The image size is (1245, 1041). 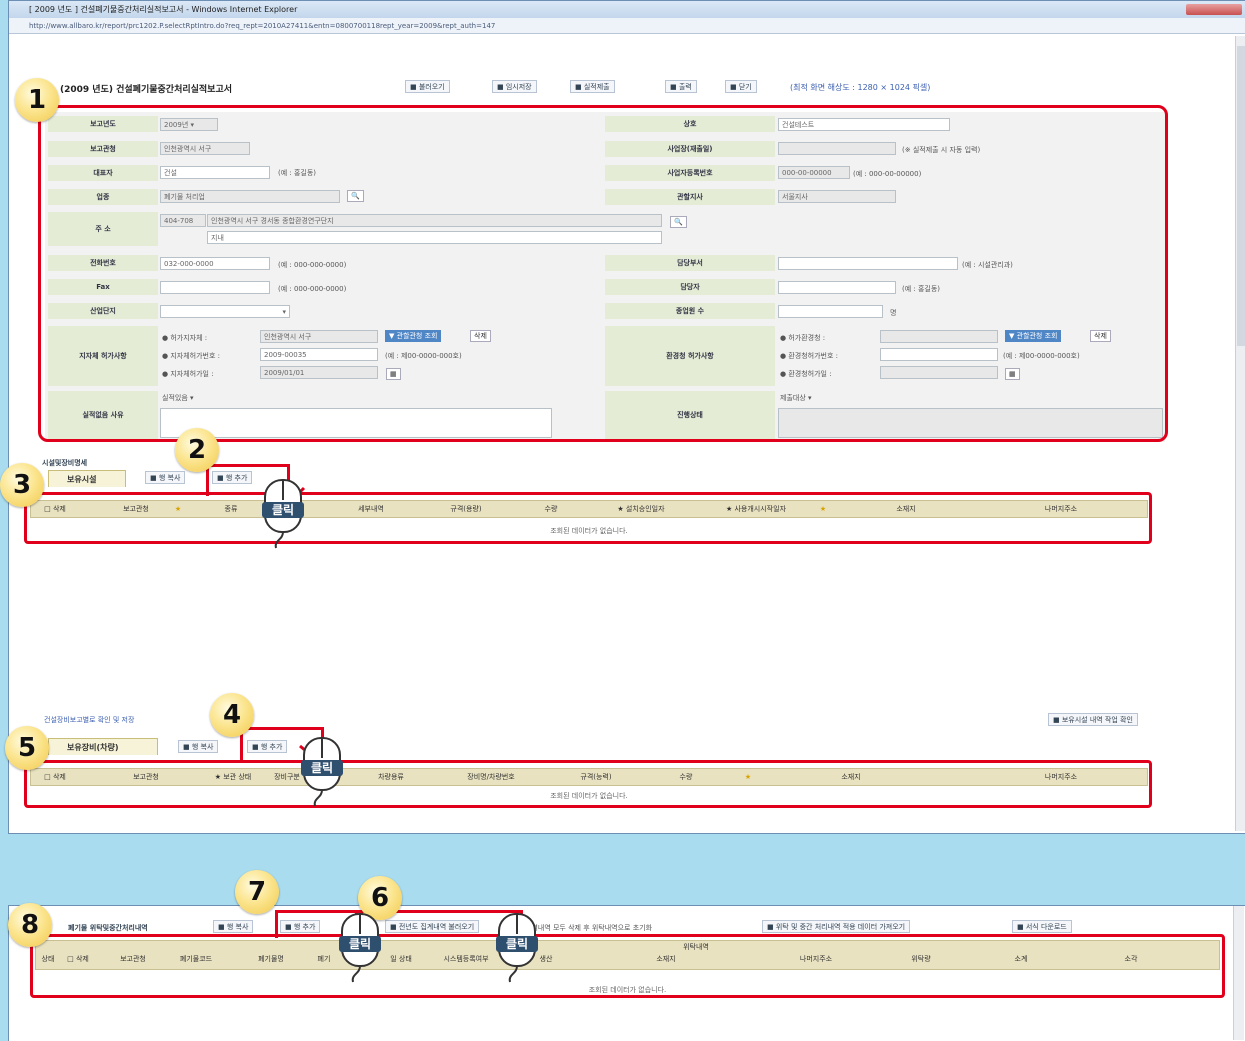 What do you see at coordinates (146, 90) in the screenshot?
I see `form-title: (2009 년도) 건설폐기물중간처리실적보고서` at bounding box center [146, 90].